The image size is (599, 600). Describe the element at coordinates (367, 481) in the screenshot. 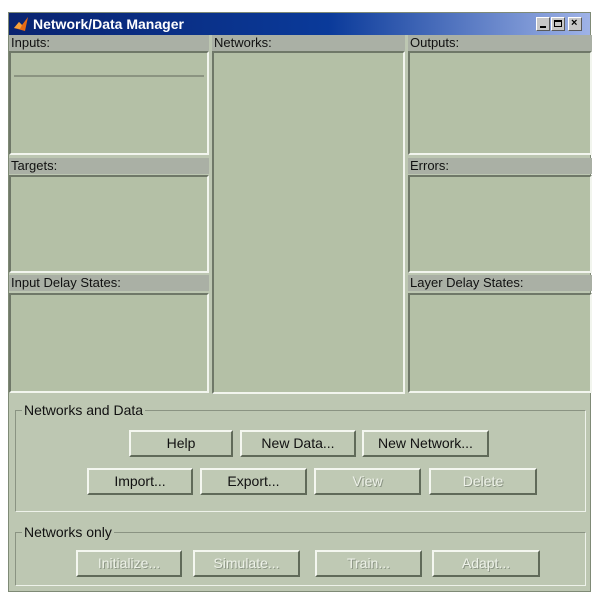

I see `view-button: View` at that location.